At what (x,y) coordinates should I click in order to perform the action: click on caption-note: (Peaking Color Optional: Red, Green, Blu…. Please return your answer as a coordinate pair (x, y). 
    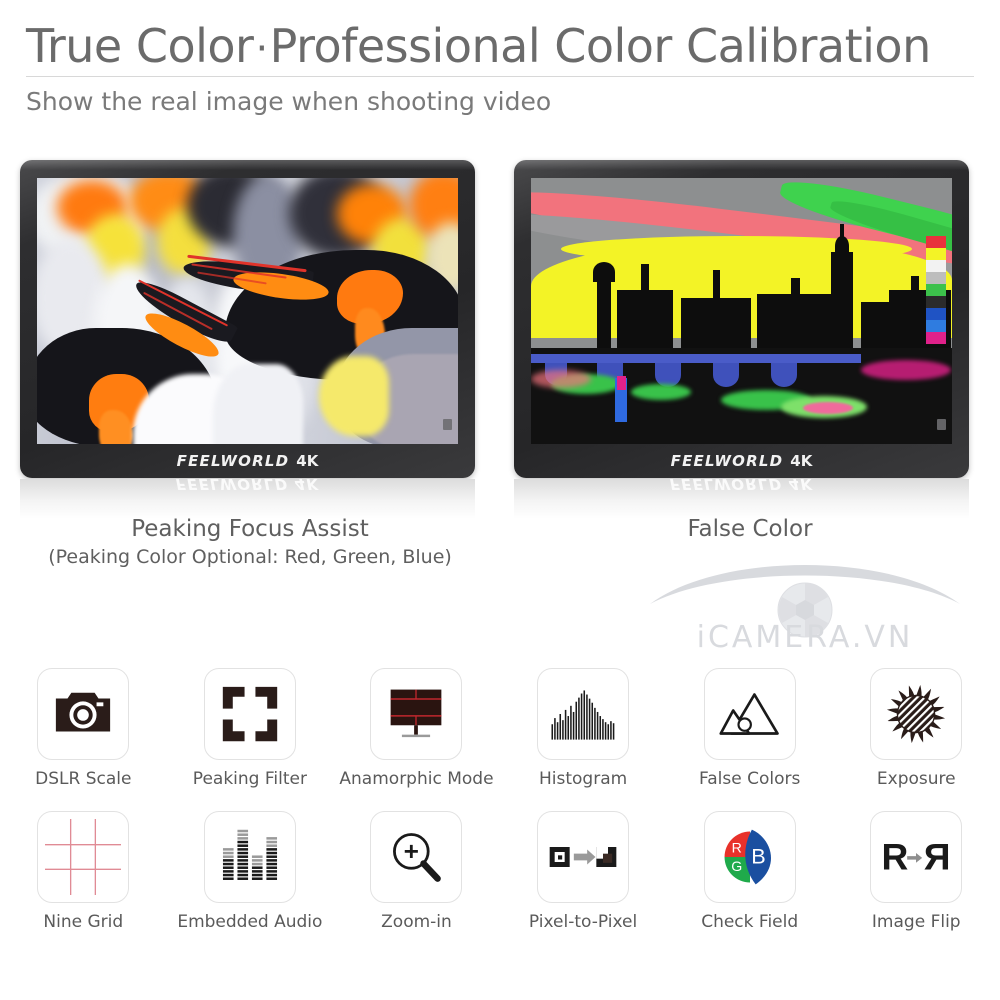
    Looking at the image, I should click on (250, 557).